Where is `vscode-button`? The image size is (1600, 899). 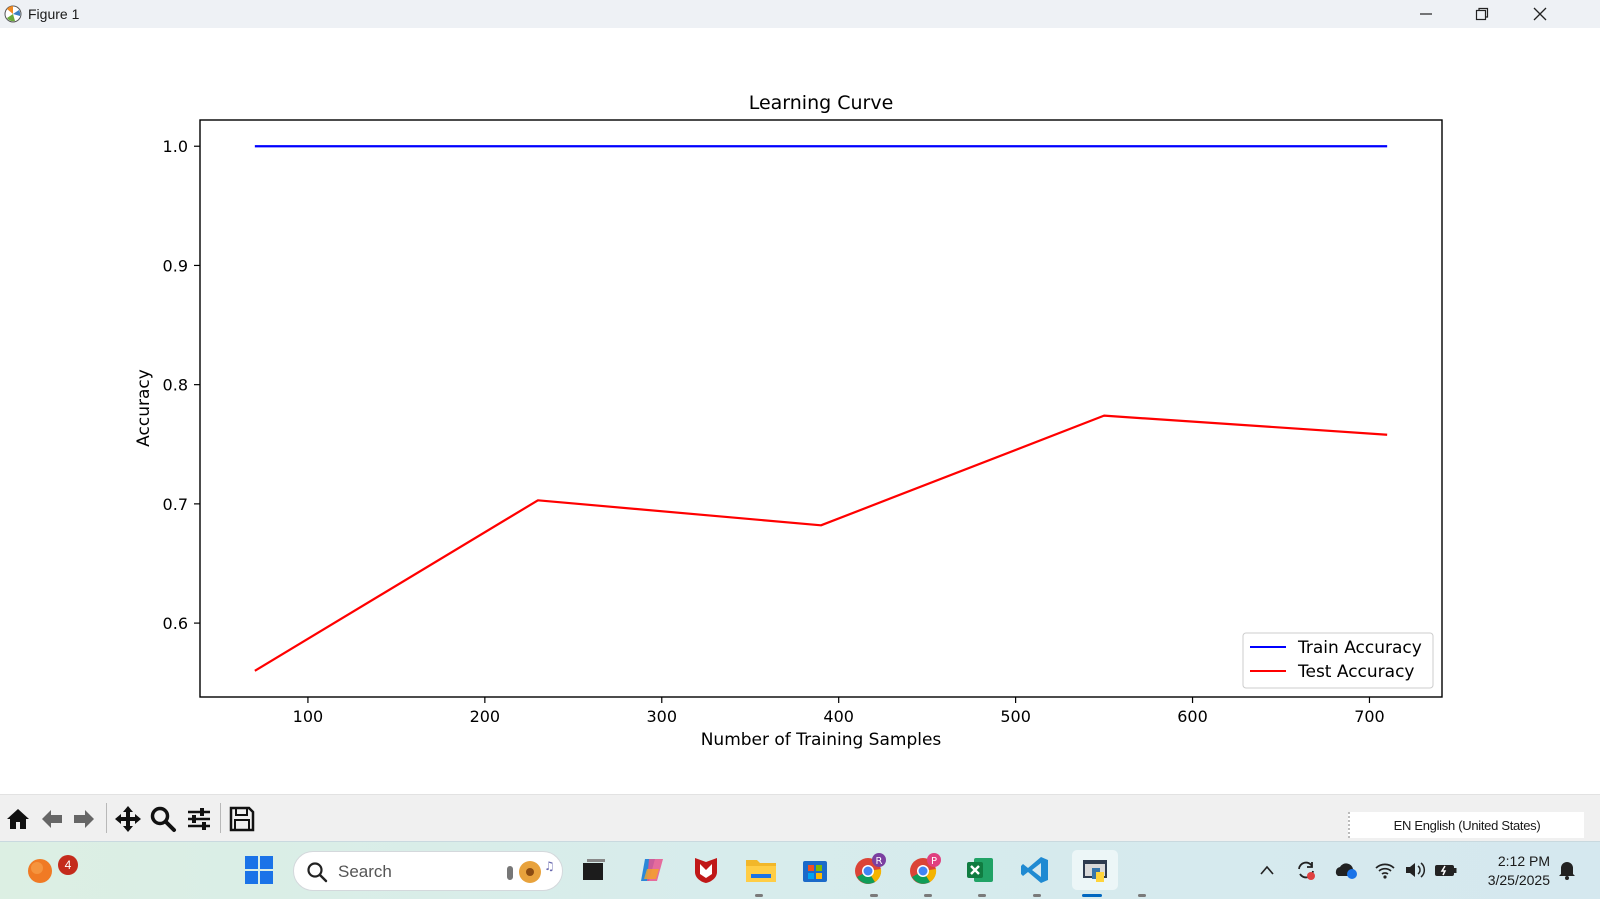
vscode-button is located at coordinates (1035, 870).